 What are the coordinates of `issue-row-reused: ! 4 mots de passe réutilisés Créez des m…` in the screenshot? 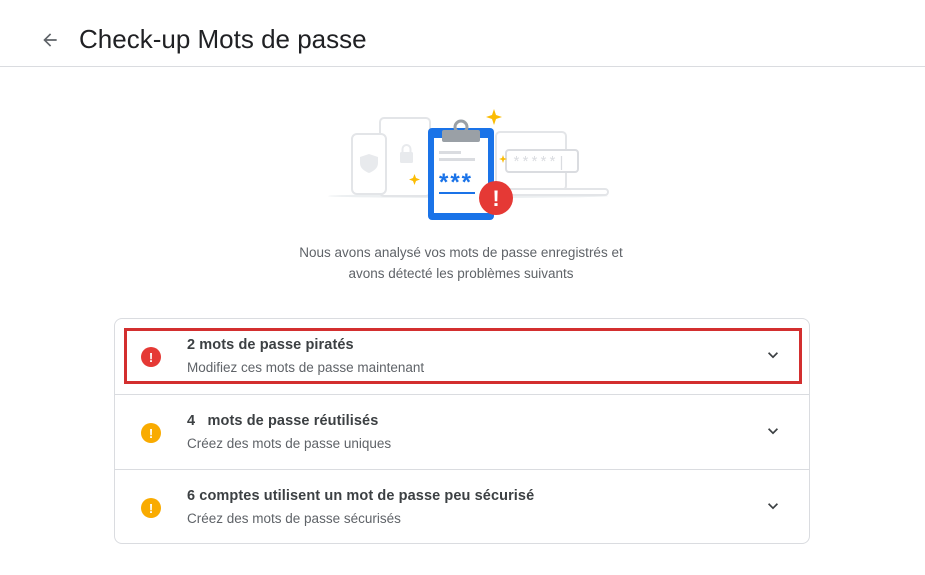 It's located at (462, 432).